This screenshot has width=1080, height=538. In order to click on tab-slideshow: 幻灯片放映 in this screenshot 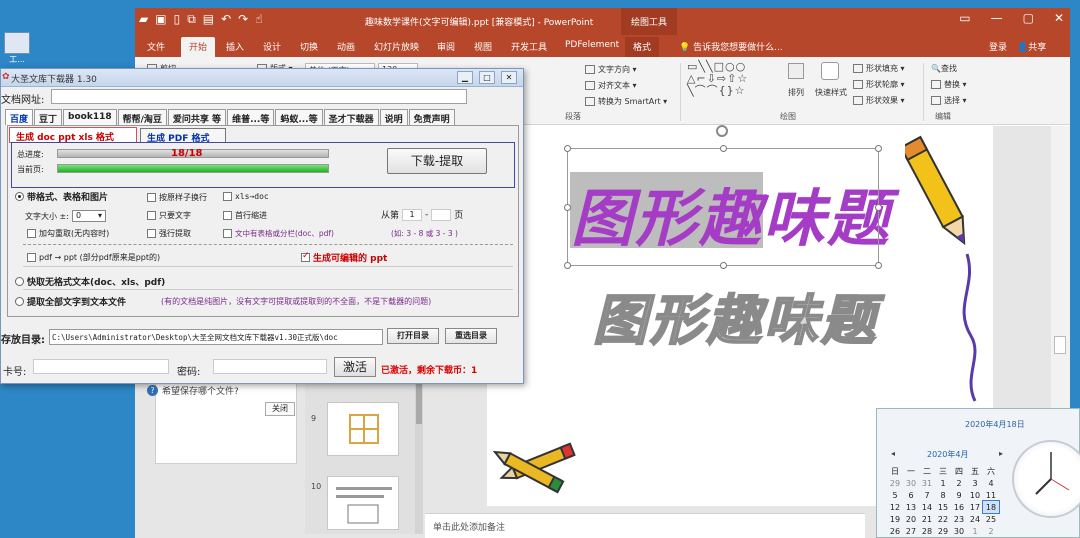, I will do `click(396, 46)`.